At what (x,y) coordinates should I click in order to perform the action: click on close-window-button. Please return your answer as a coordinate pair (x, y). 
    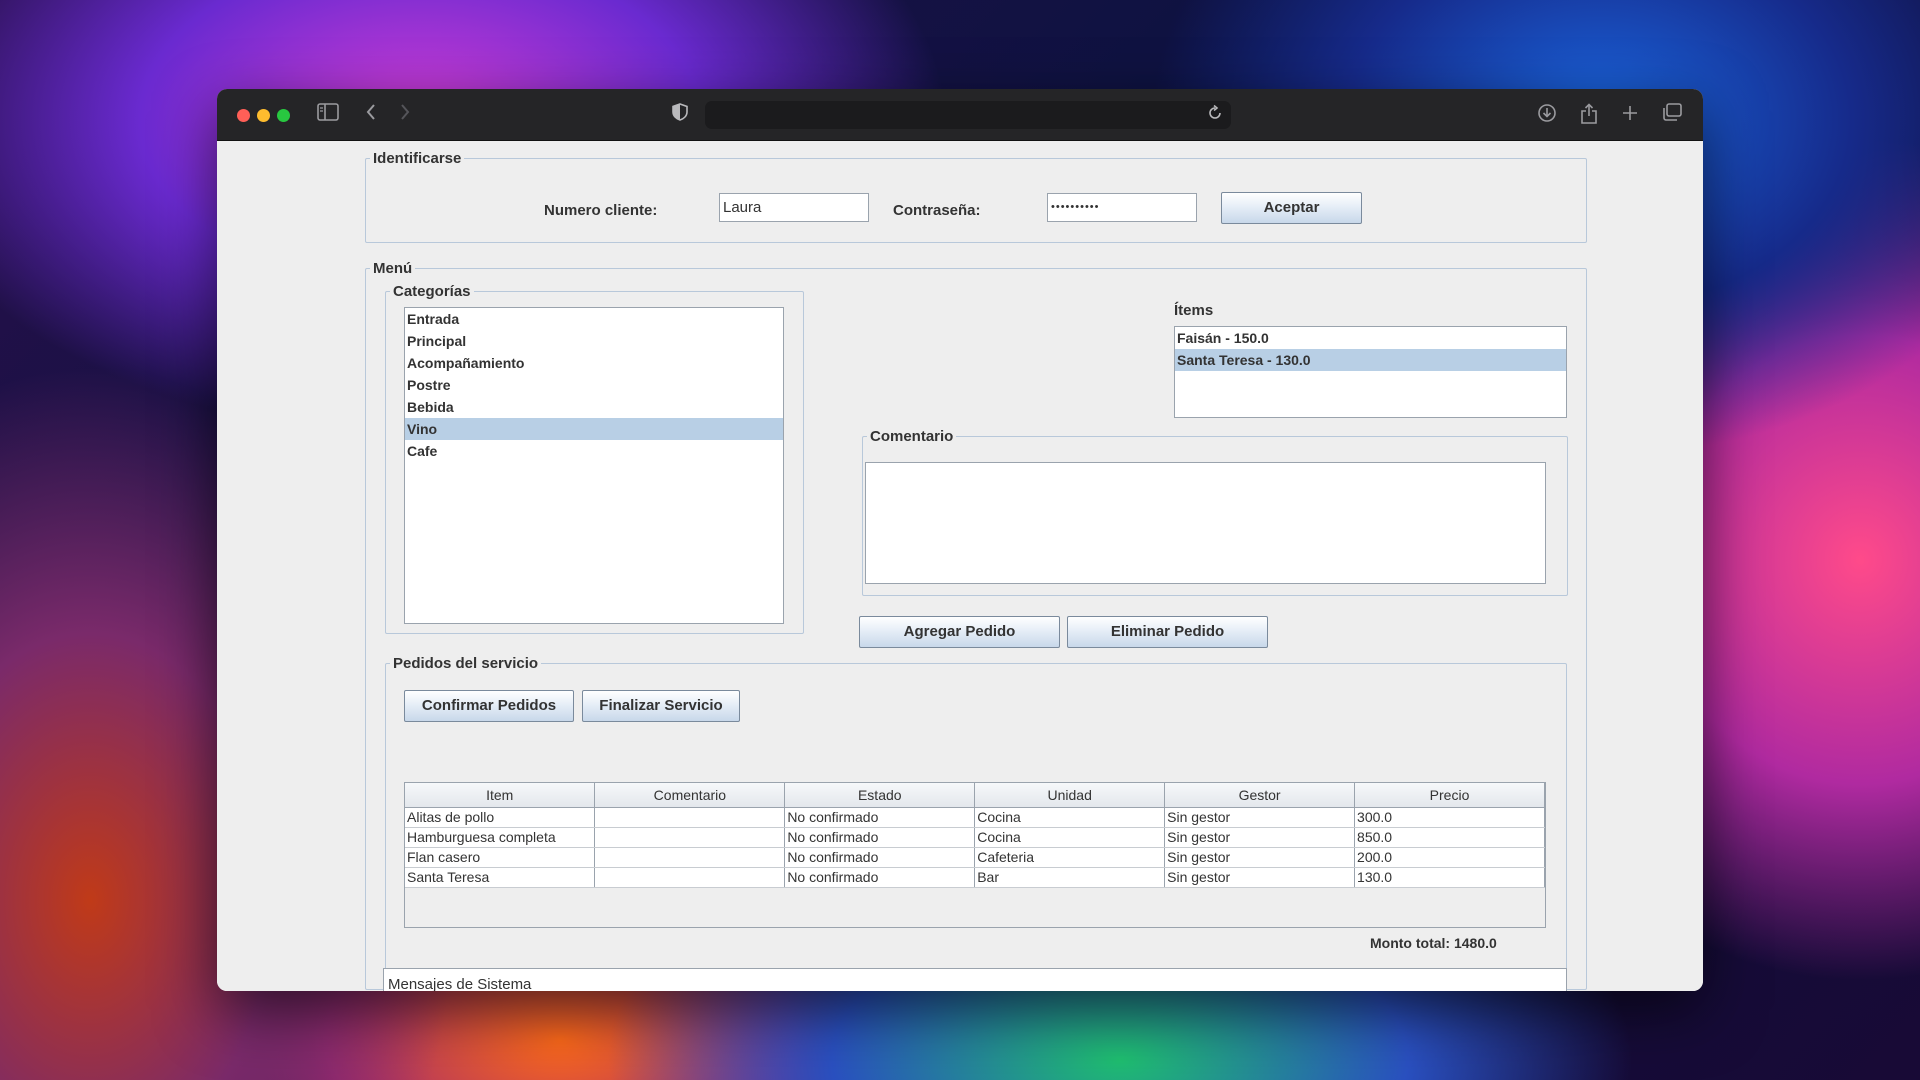
    Looking at the image, I should click on (243, 115).